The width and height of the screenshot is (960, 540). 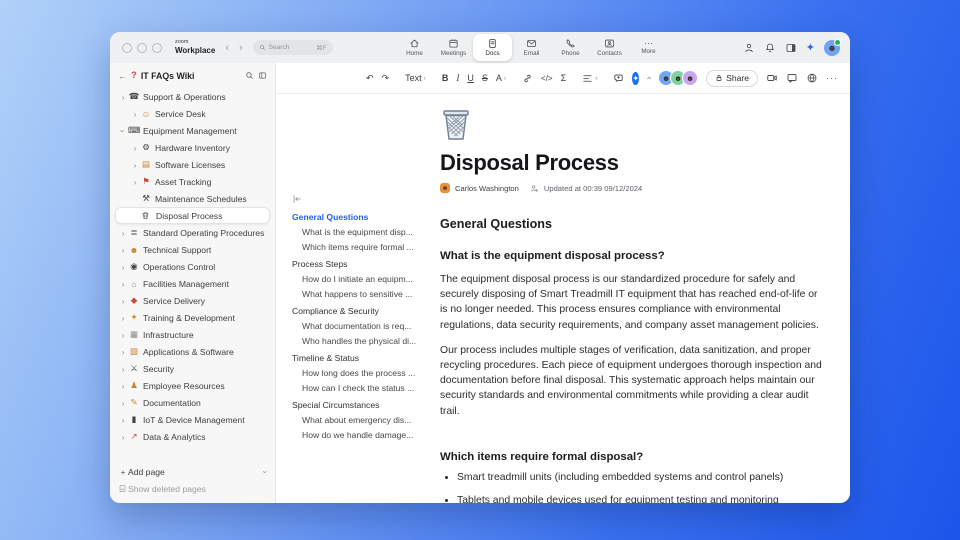 What do you see at coordinates (357, 405) in the screenshot?
I see `toc-heading-special-circumstances: Special Circumstances` at bounding box center [357, 405].